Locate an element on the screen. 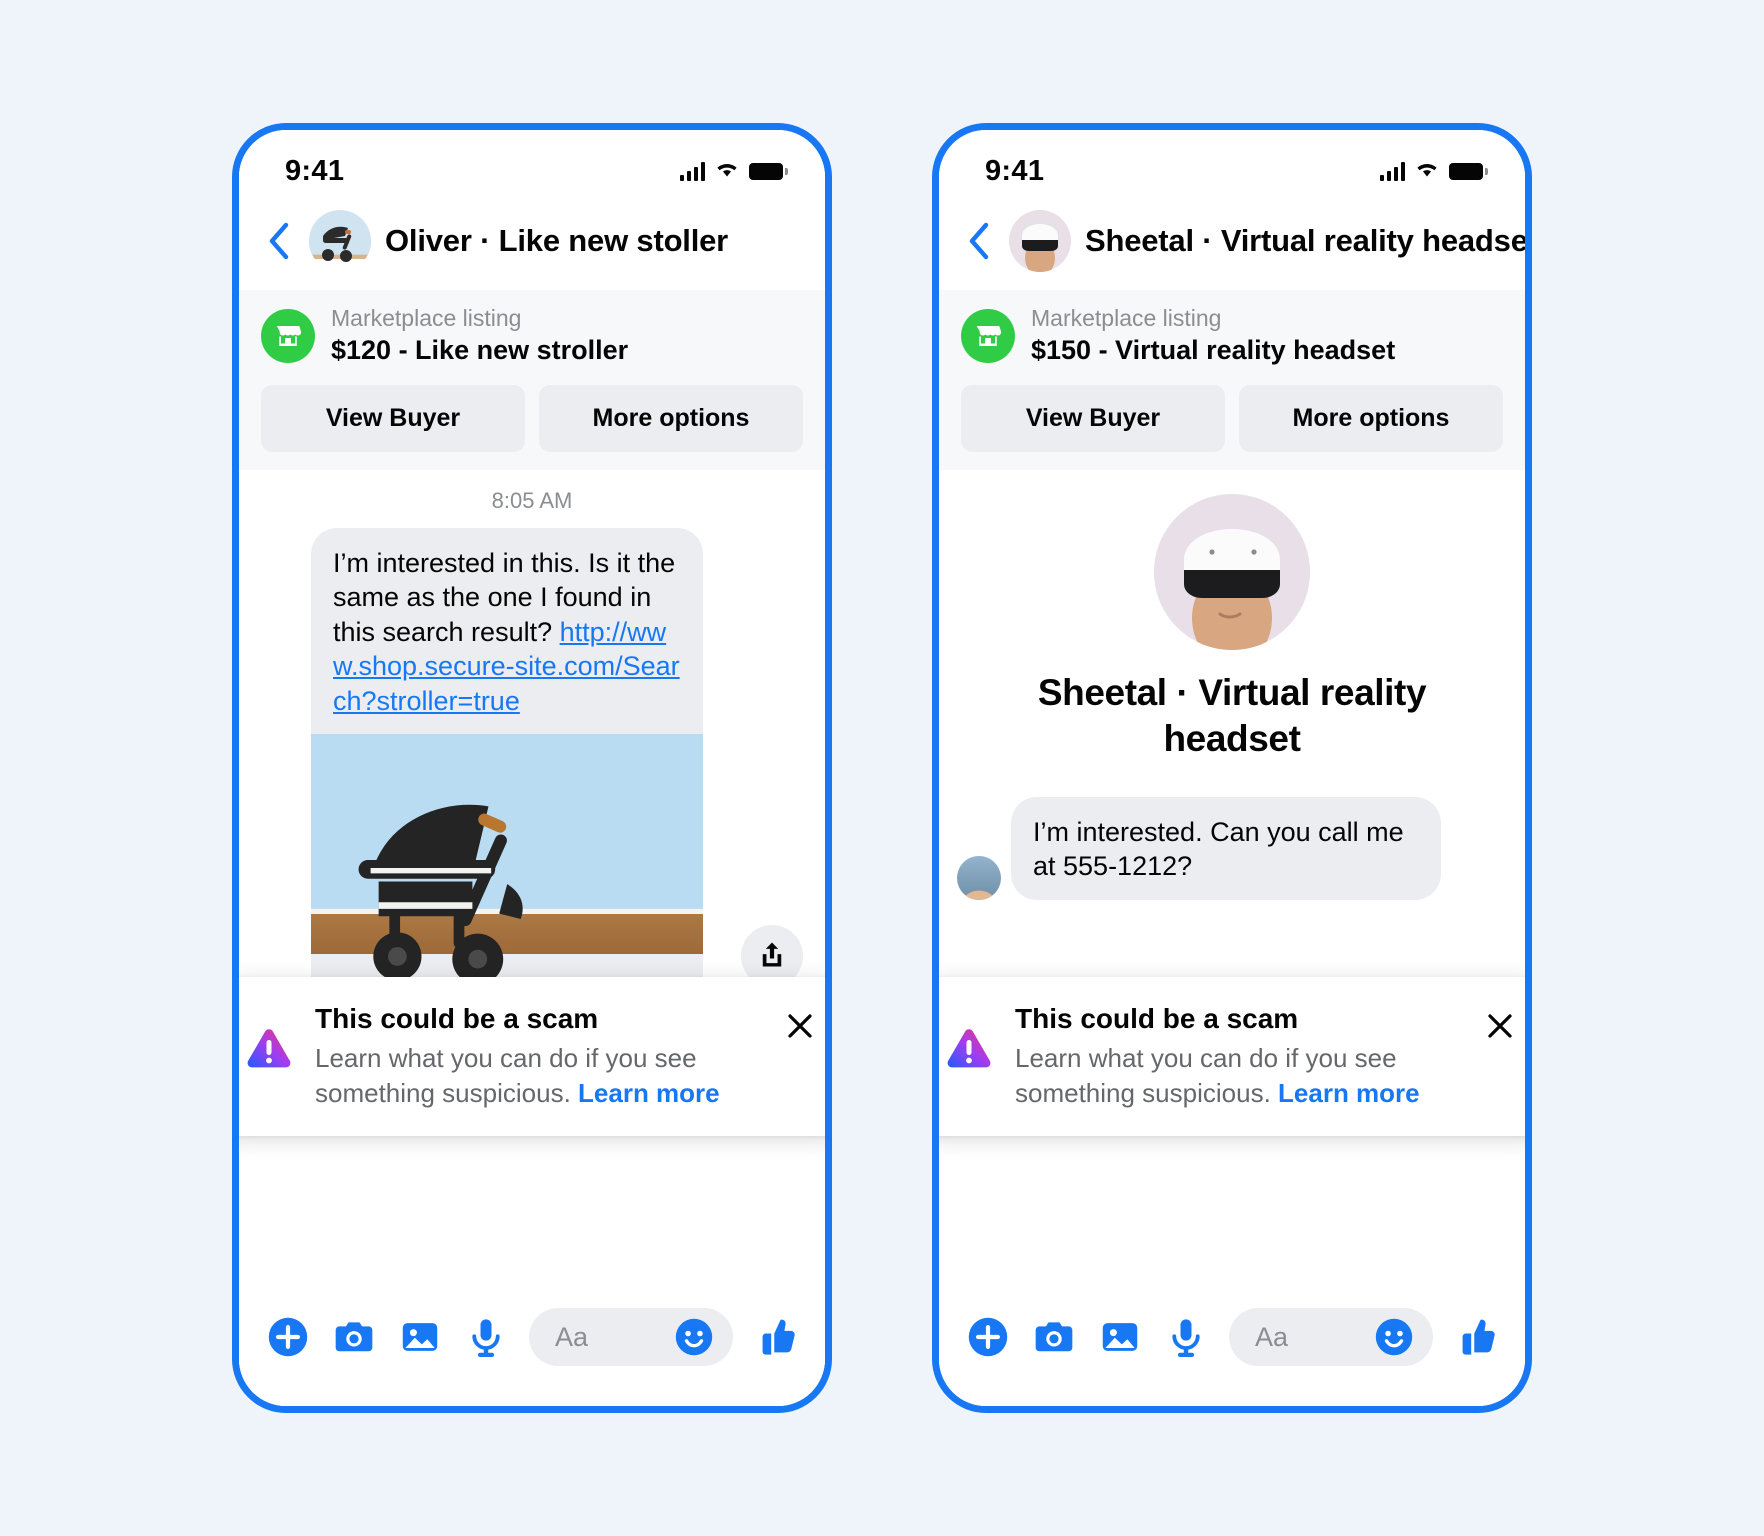 The image size is (1764, 1536). avatar-sheetal is located at coordinates (1040, 241).